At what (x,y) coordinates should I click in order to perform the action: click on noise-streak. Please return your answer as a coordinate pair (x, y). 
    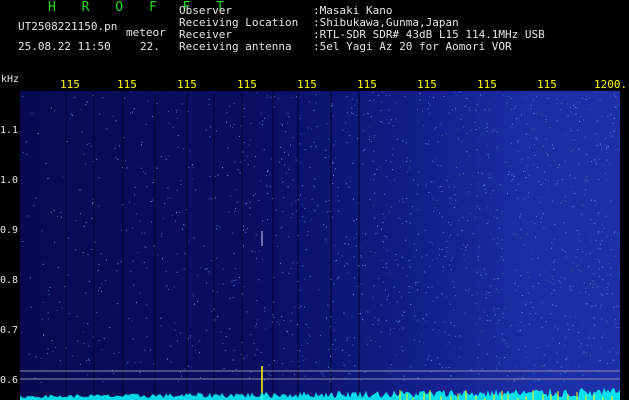
    Looking at the image, I should click on (94, 245).